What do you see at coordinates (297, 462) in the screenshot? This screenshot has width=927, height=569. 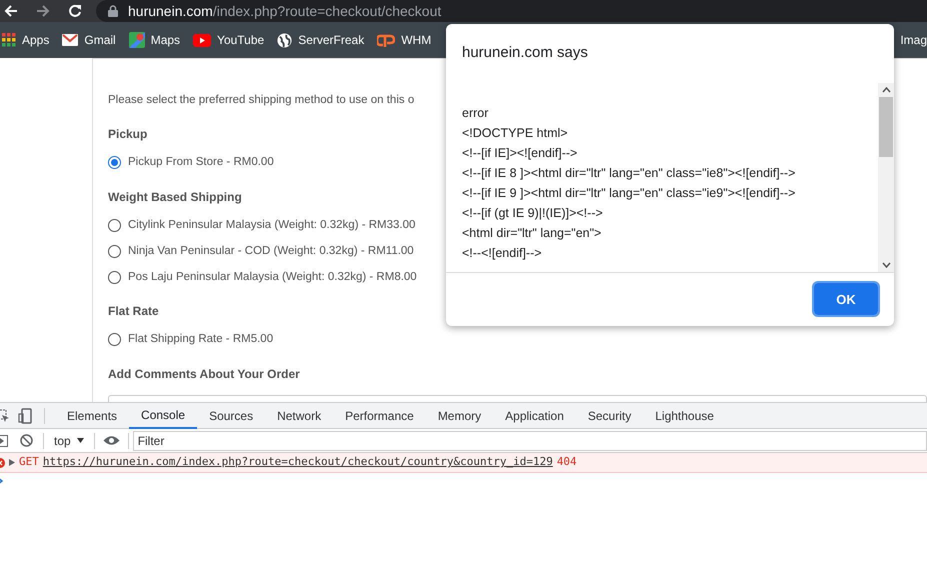 I see `request-url-link: https://hurunein.com/index.php?route=checkout/checkout/country&country_id=129` at bounding box center [297, 462].